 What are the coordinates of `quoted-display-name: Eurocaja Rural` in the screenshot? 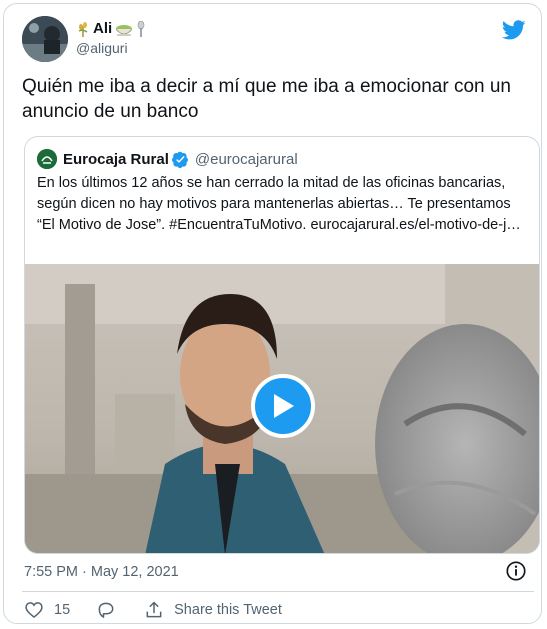 It's located at (116, 159).